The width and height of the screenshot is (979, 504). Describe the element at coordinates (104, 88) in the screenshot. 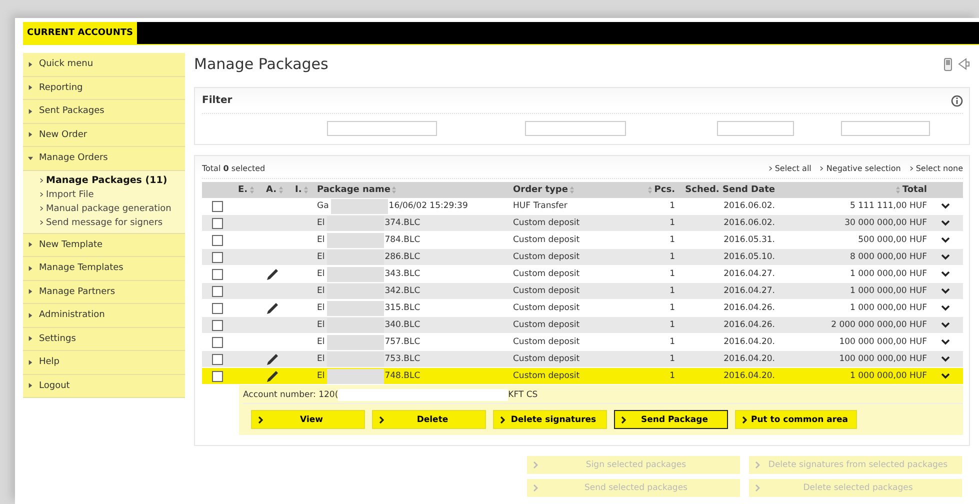

I see `menu-item: Reporting` at that location.